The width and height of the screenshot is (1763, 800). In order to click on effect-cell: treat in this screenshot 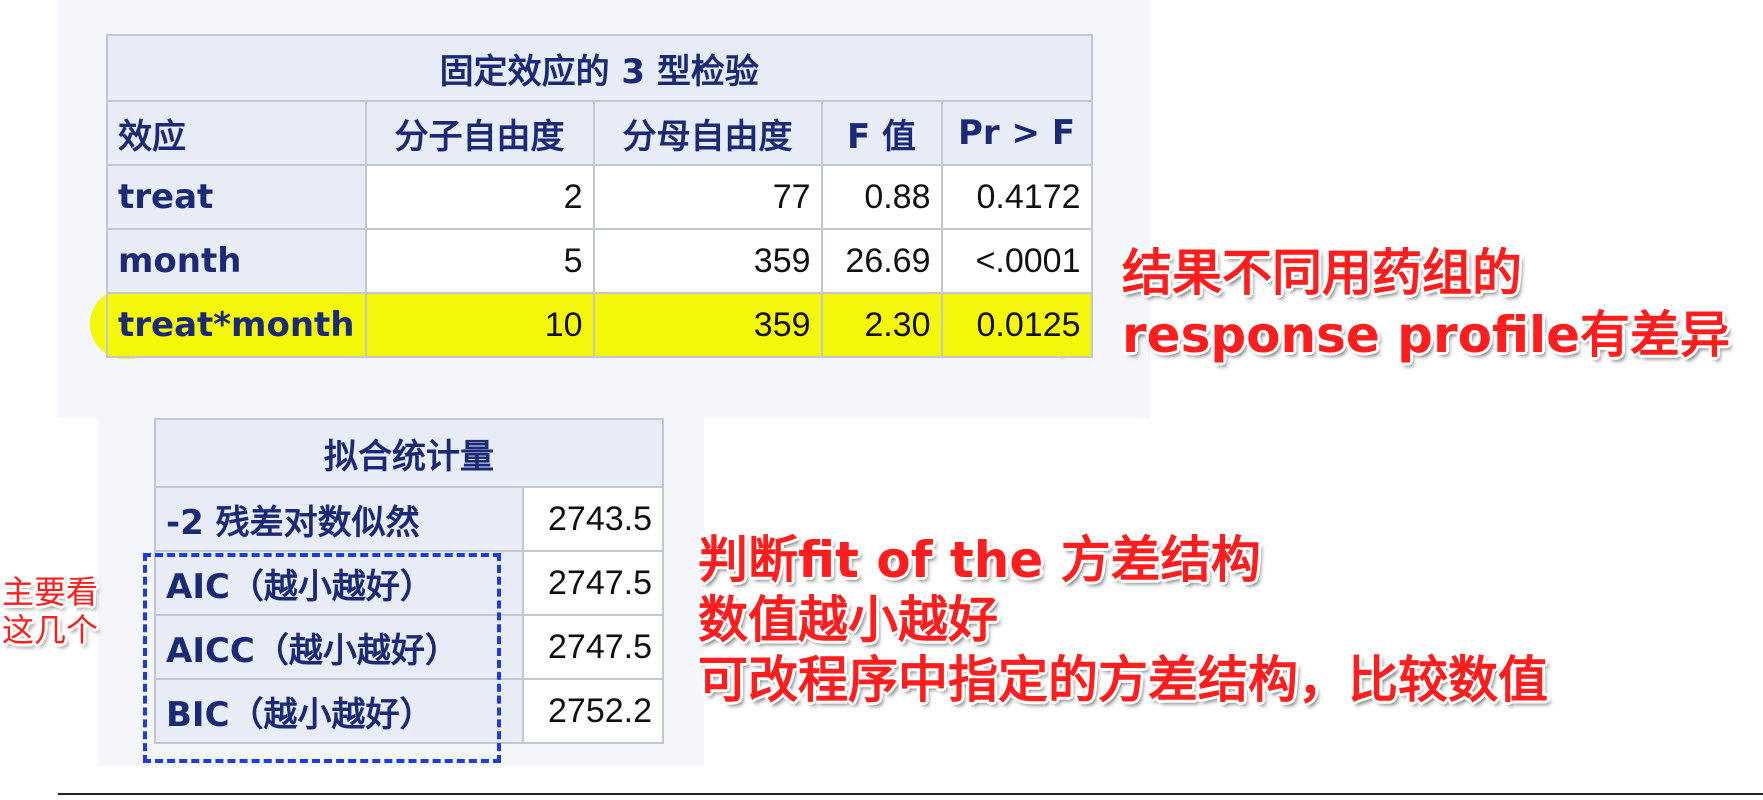, I will do `click(236, 197)`.